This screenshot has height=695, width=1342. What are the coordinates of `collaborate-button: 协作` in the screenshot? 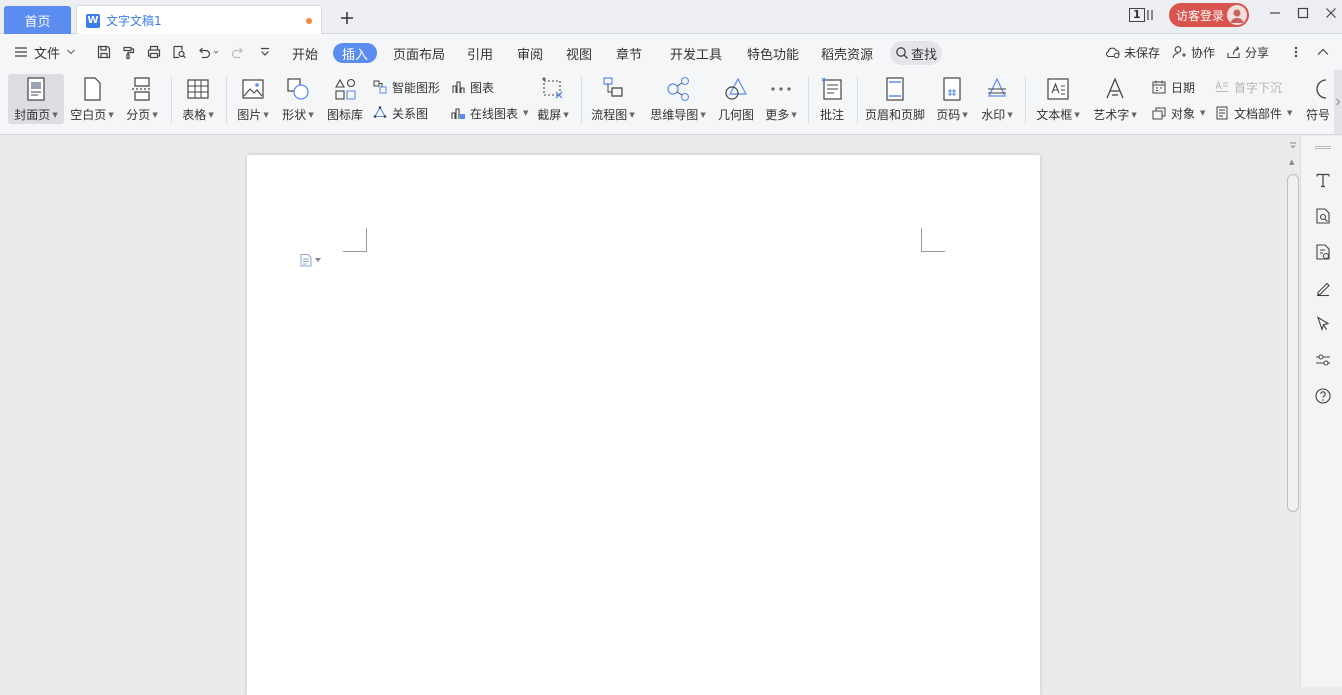 It's located at (1193, 52).